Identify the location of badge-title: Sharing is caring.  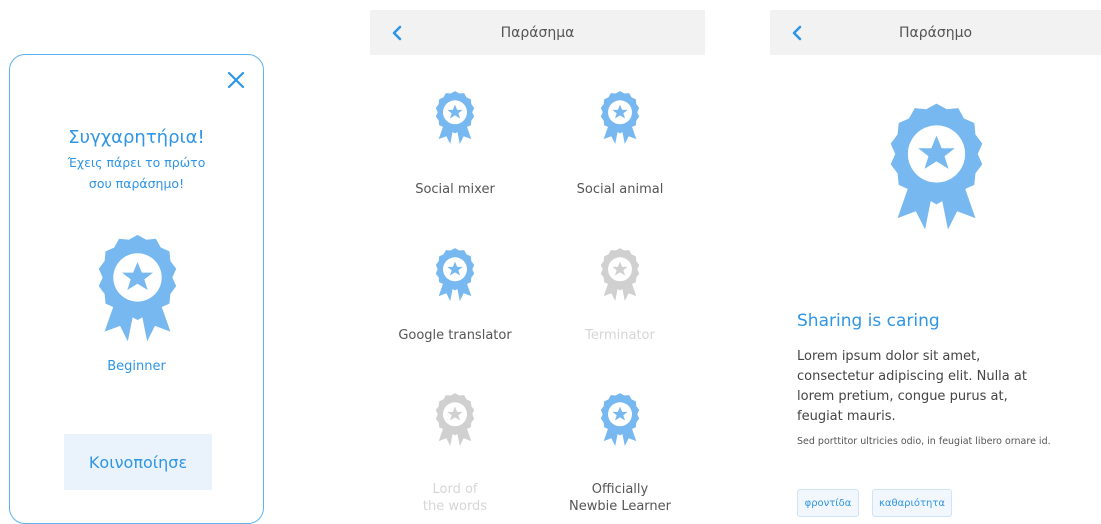
(868, 321).